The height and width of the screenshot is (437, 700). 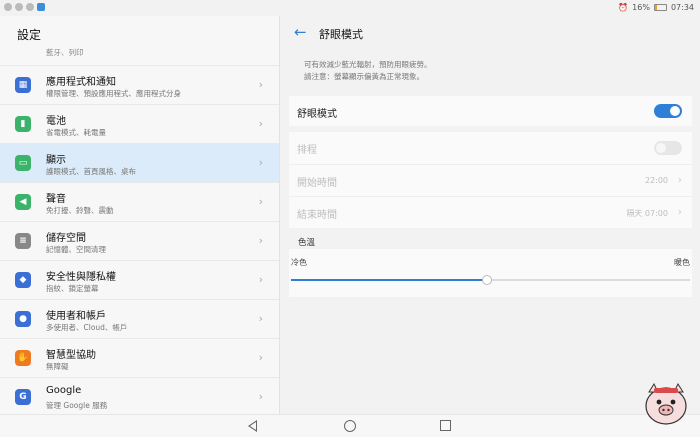 What do you see at coordinates (486, 280) in the screenshot?
I see `slider-thumb` at bounding box center [486, 280].